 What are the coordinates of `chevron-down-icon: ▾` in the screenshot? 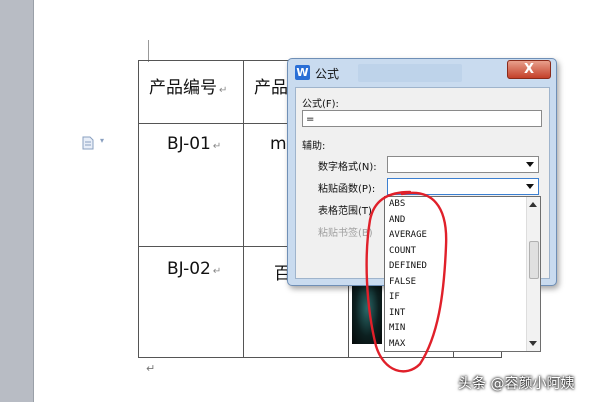 It's located at (102, 140).